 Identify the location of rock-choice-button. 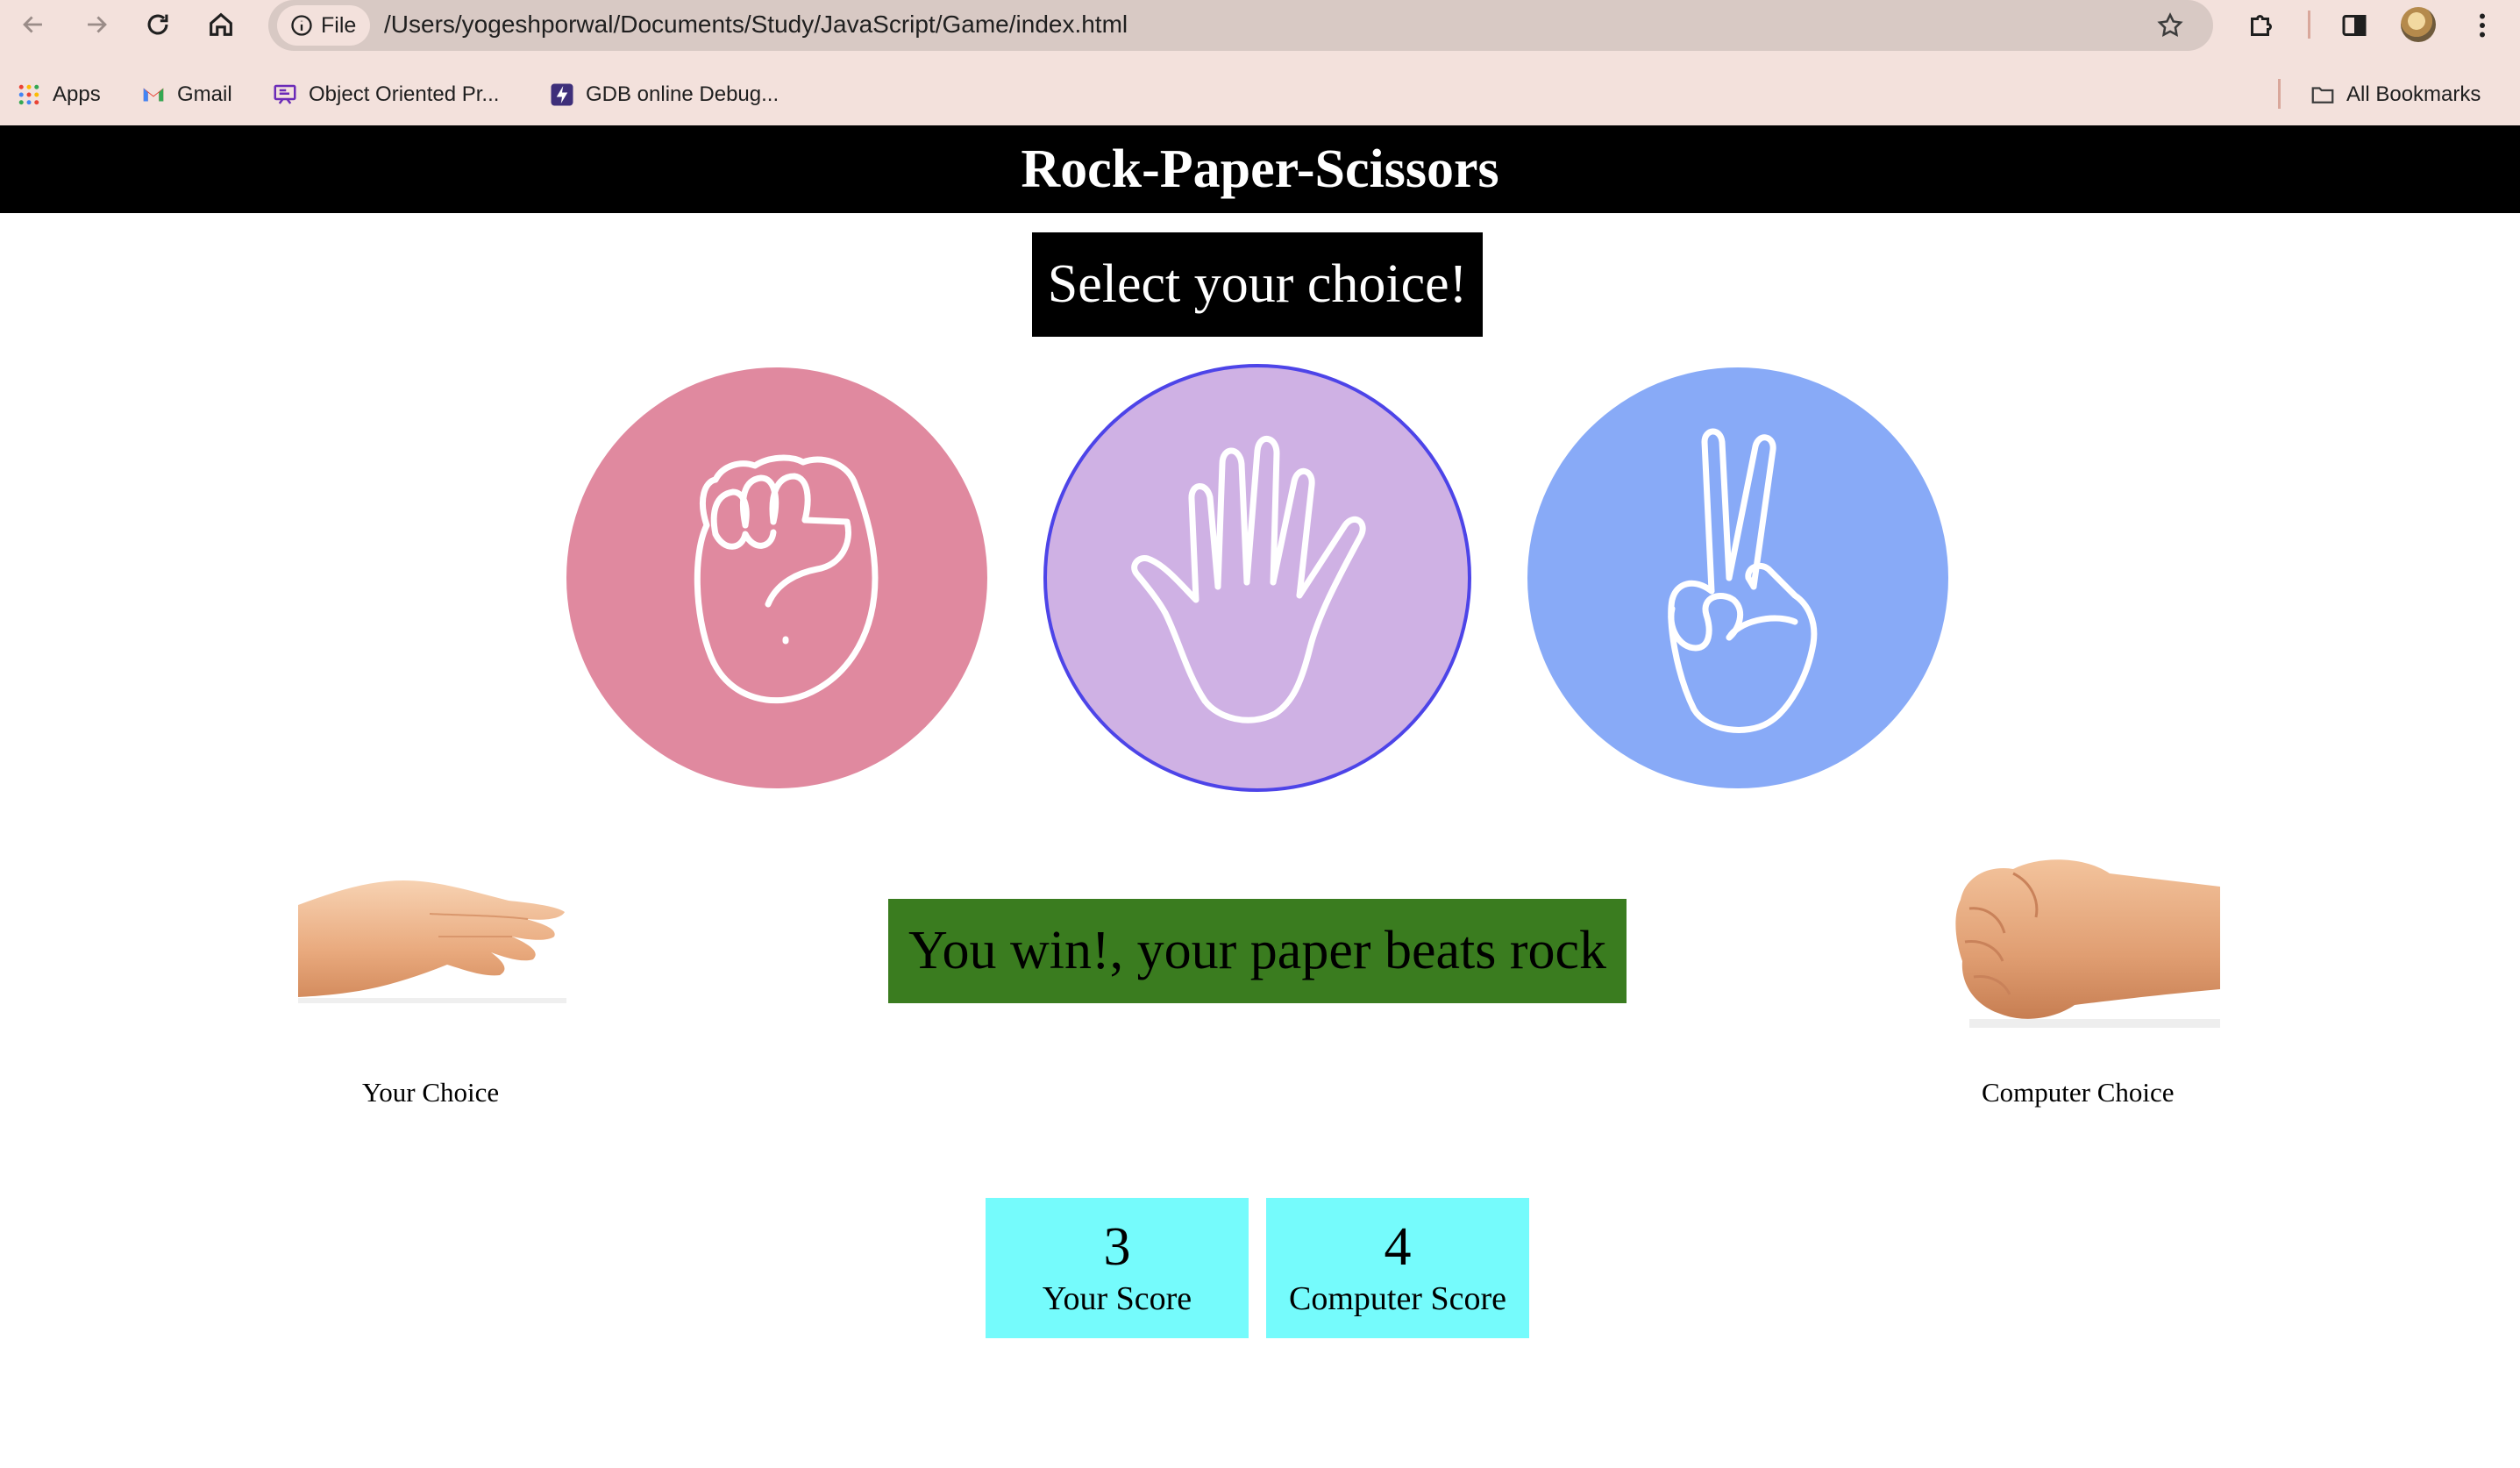
(776, 577).